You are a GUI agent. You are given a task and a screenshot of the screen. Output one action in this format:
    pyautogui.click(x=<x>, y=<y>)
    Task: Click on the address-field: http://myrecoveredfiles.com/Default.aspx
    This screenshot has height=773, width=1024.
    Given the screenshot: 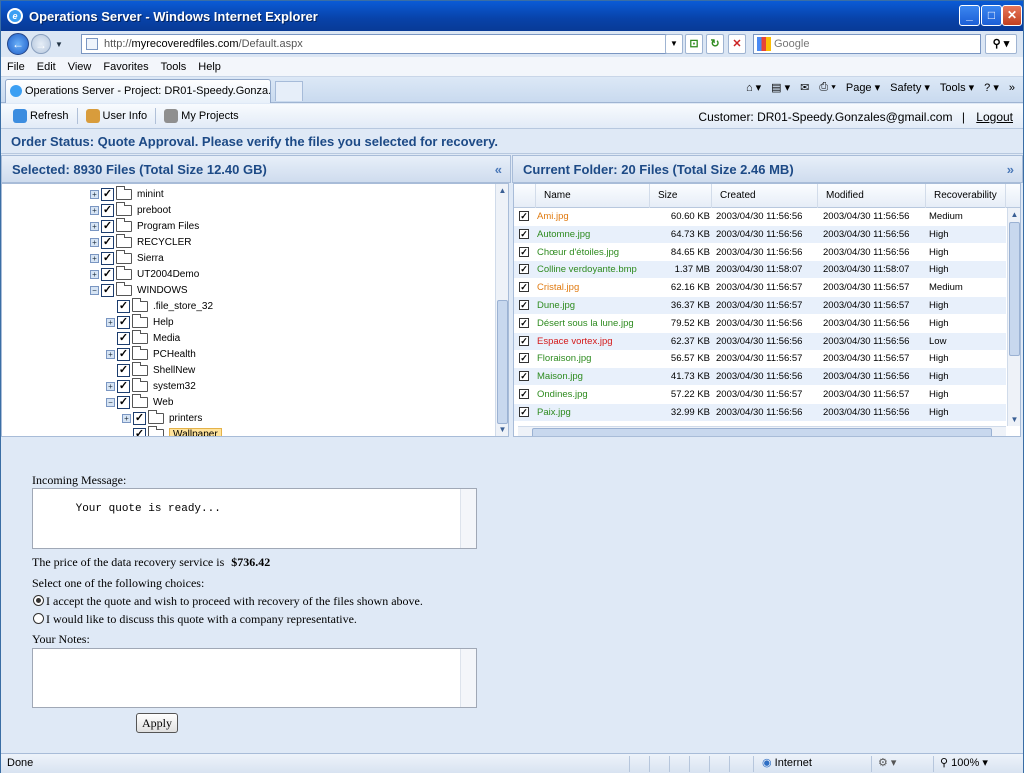 What is the action you would take?
    pyautogui.click(x=381, y=44)
    